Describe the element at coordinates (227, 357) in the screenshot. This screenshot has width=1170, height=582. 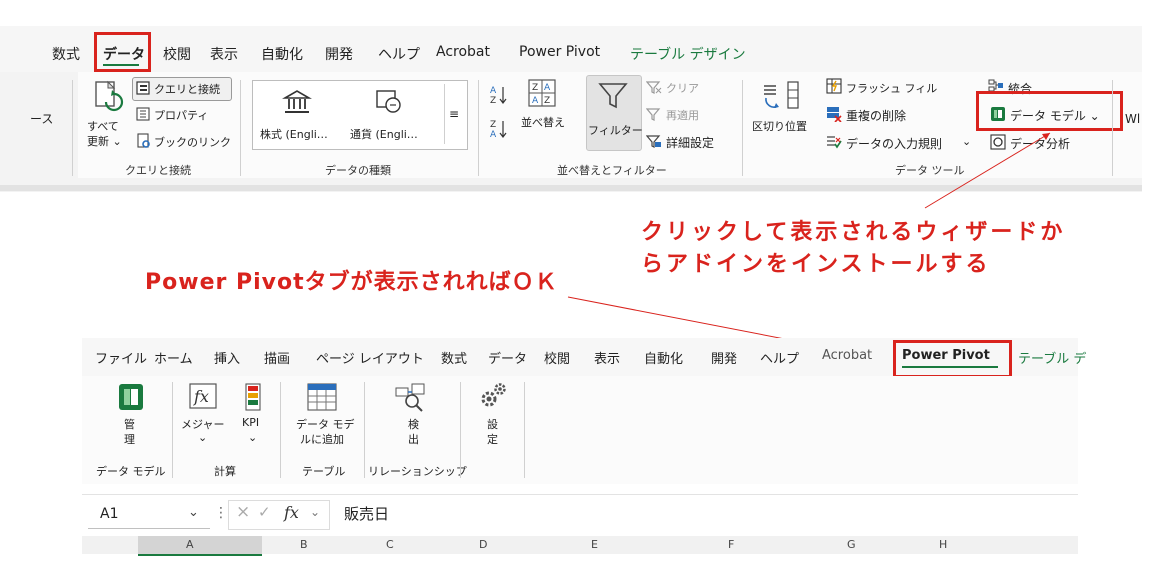
I see `tab-insert: 挿入` at that location.